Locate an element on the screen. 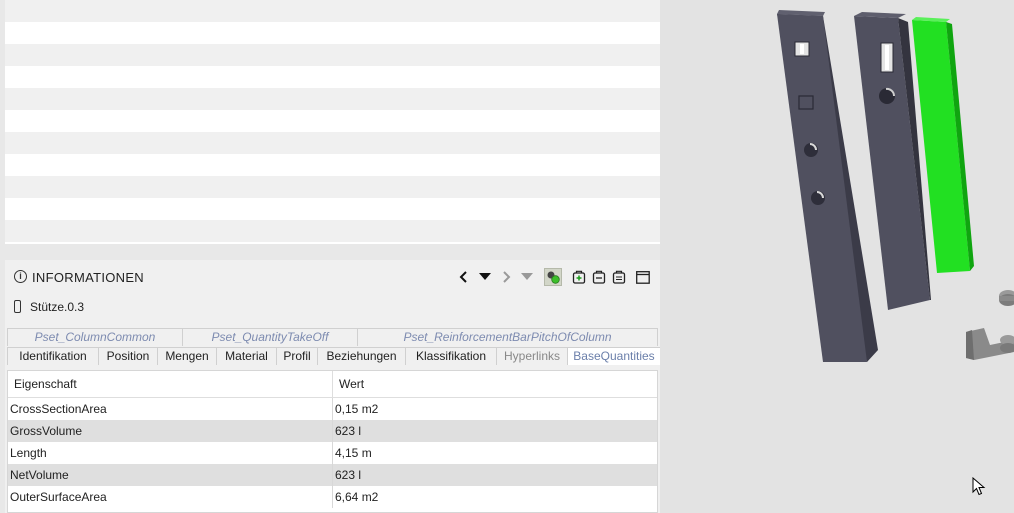  table-row: OuterSurfaceArea 6,64 m2 is located at coordinates (332, 497).